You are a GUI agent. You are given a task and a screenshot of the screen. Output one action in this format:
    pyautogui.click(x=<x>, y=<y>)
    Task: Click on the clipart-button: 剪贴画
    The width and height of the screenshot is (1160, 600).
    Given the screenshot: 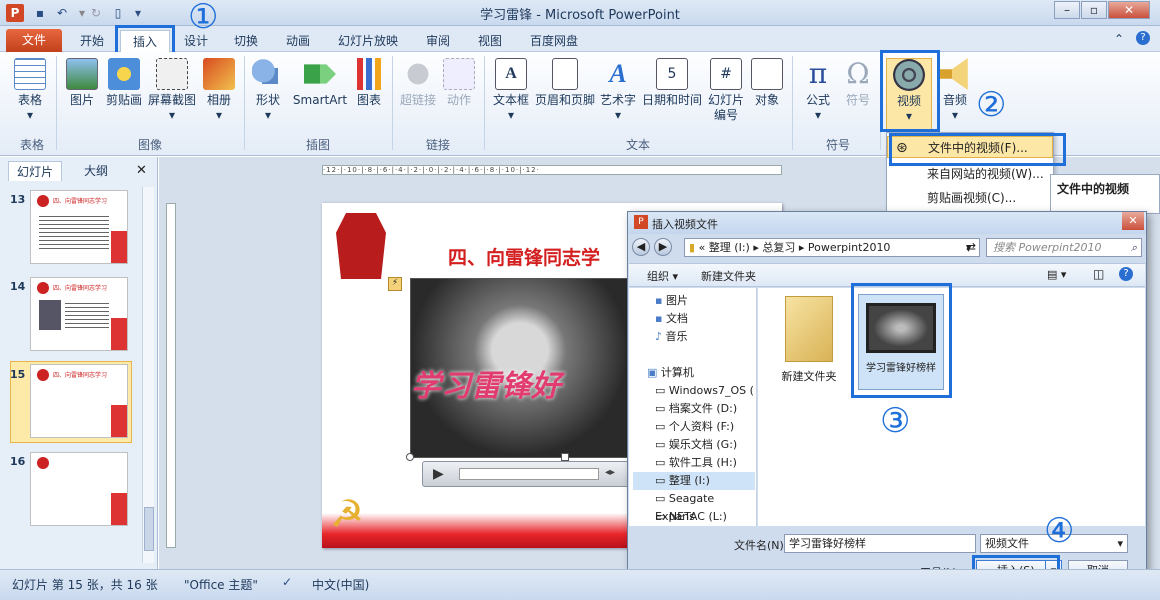 What is the action you would take?
    pyautogui.click(x=124, y=83)
    